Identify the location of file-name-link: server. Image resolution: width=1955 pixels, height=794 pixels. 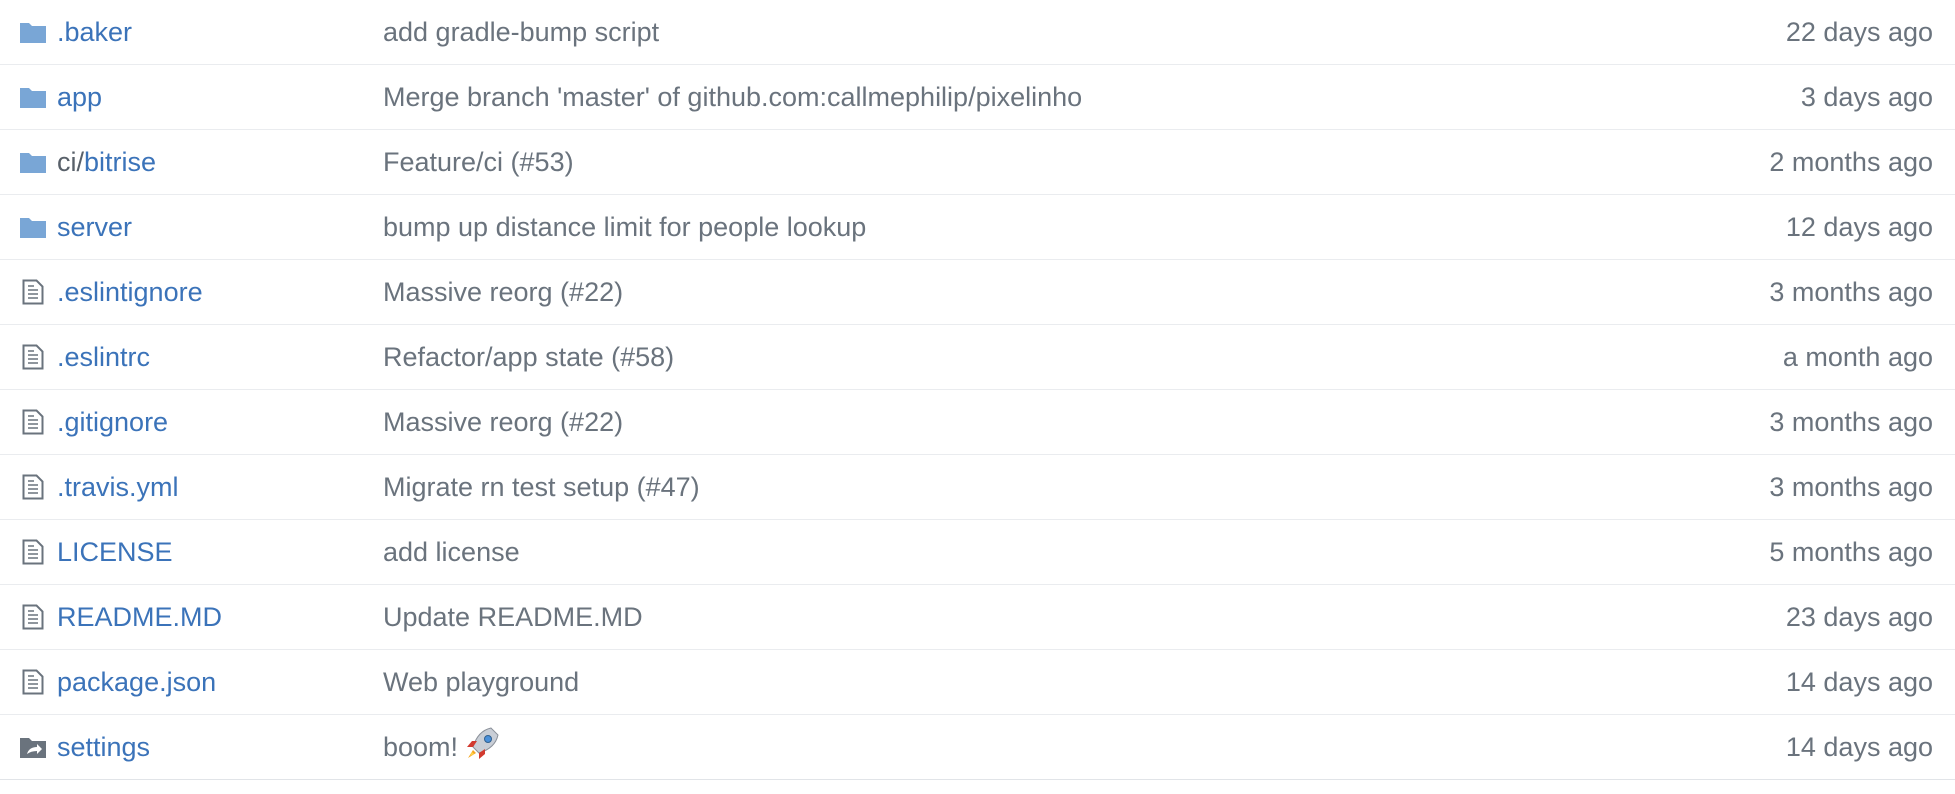
(94, 227).